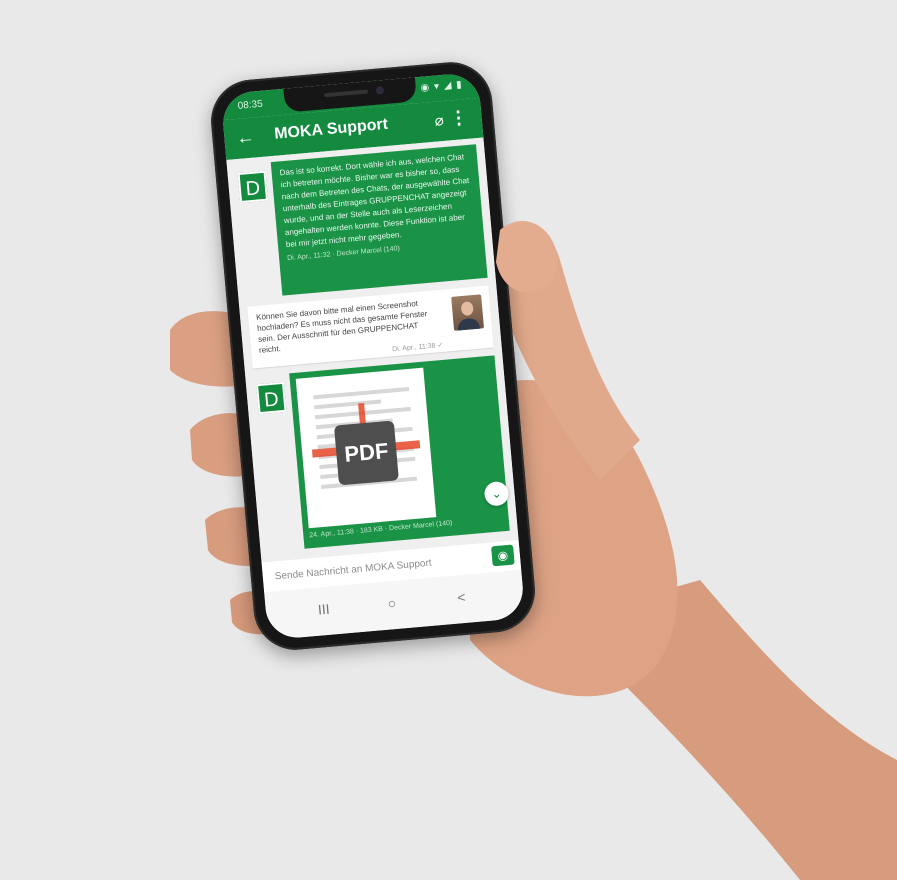  What do you see at coordinates (527, 256) in the screenshot?
I see `hand-front` at bounding box center [527, 256].